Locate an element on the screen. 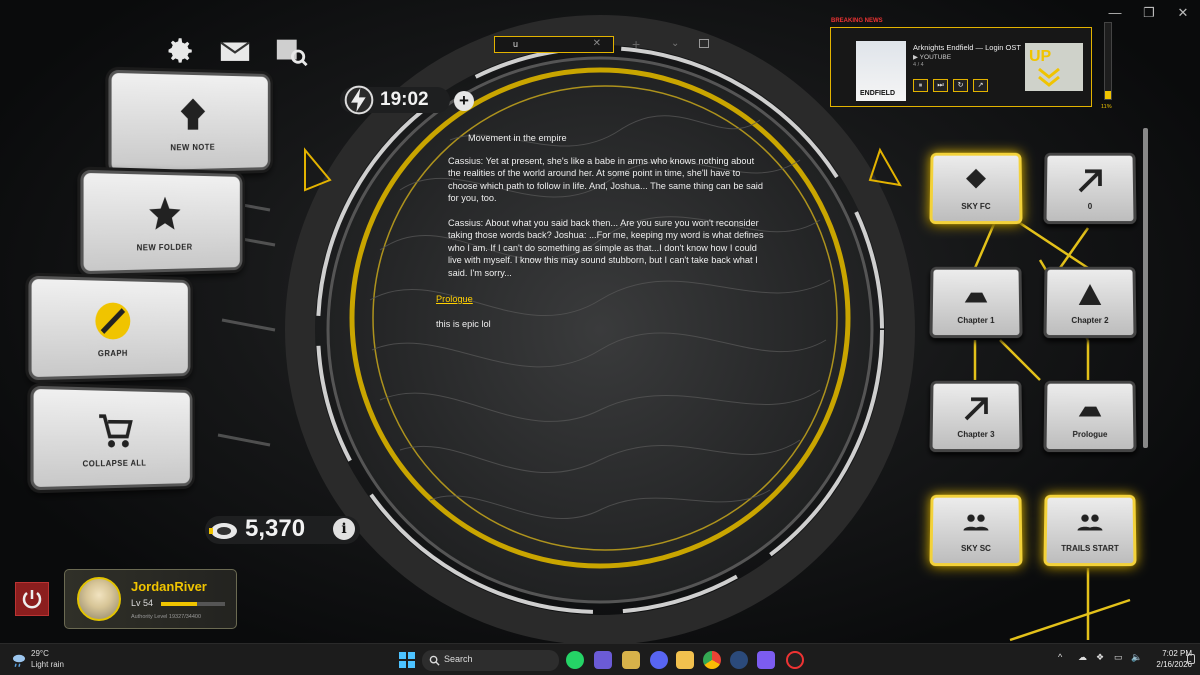  node-sky-fc: SKY FC is located at coordinates (976, 188).